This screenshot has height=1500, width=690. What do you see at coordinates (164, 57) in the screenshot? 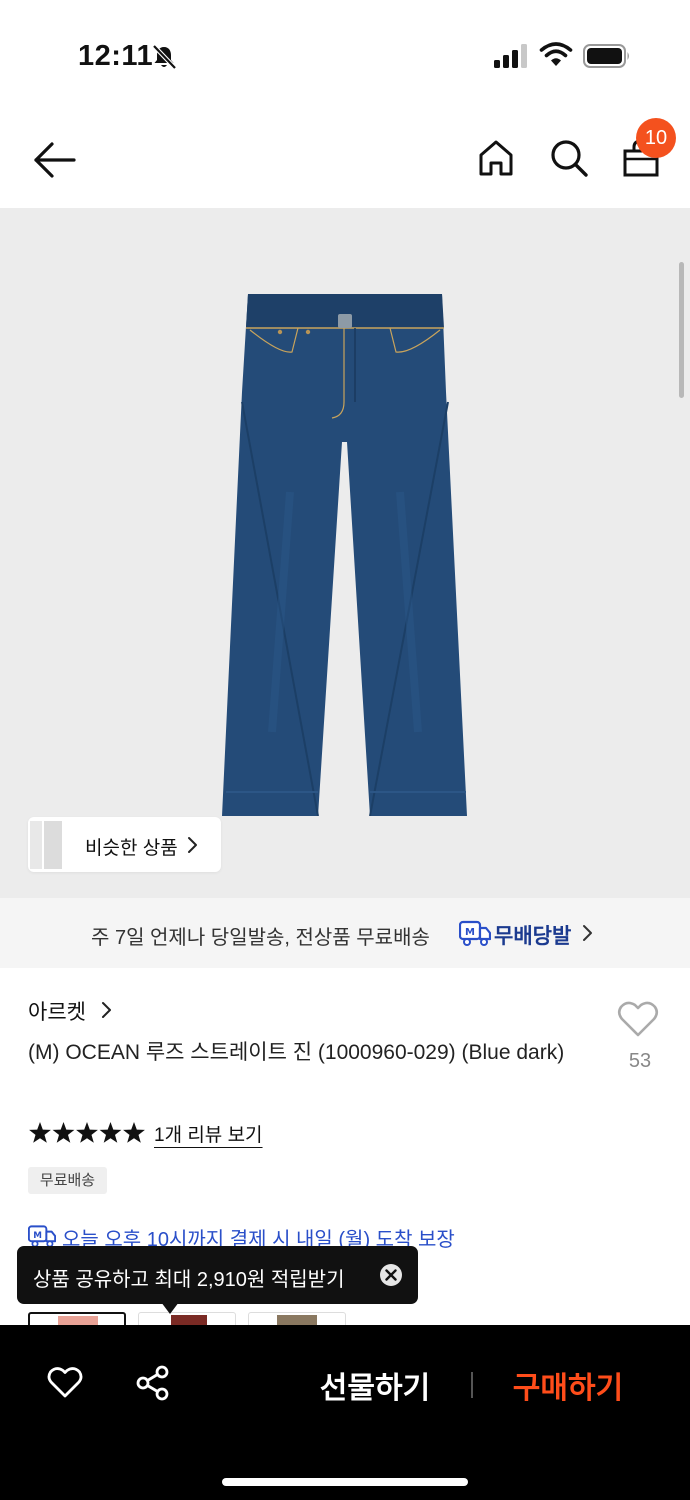
I see `bell-slash-icon` at bounding box center [164, 57].